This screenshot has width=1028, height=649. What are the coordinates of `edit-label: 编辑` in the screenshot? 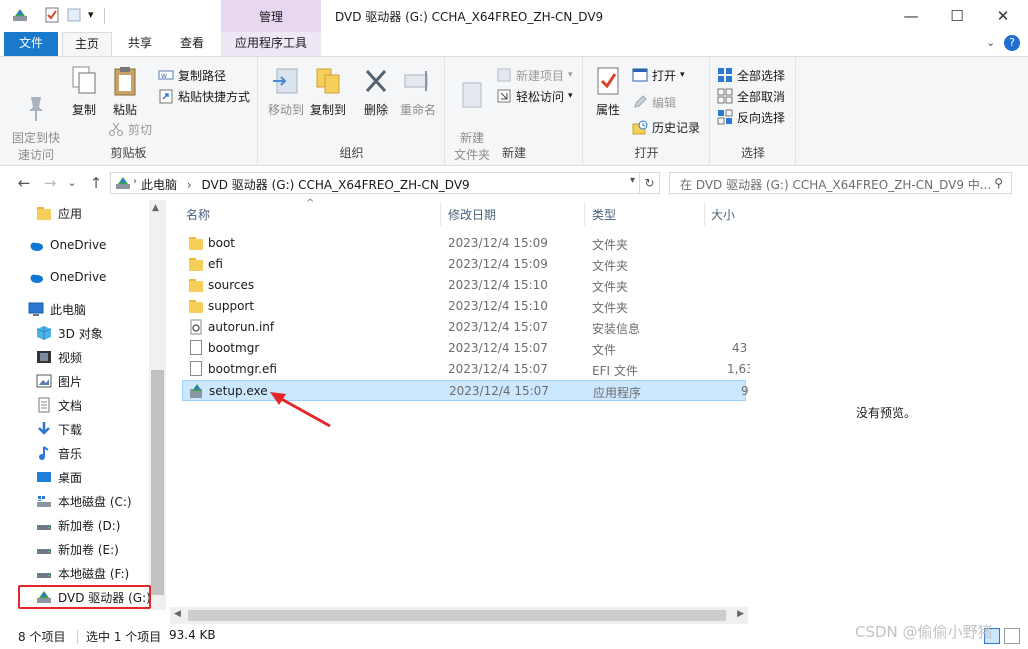 It's located at (664, 102).